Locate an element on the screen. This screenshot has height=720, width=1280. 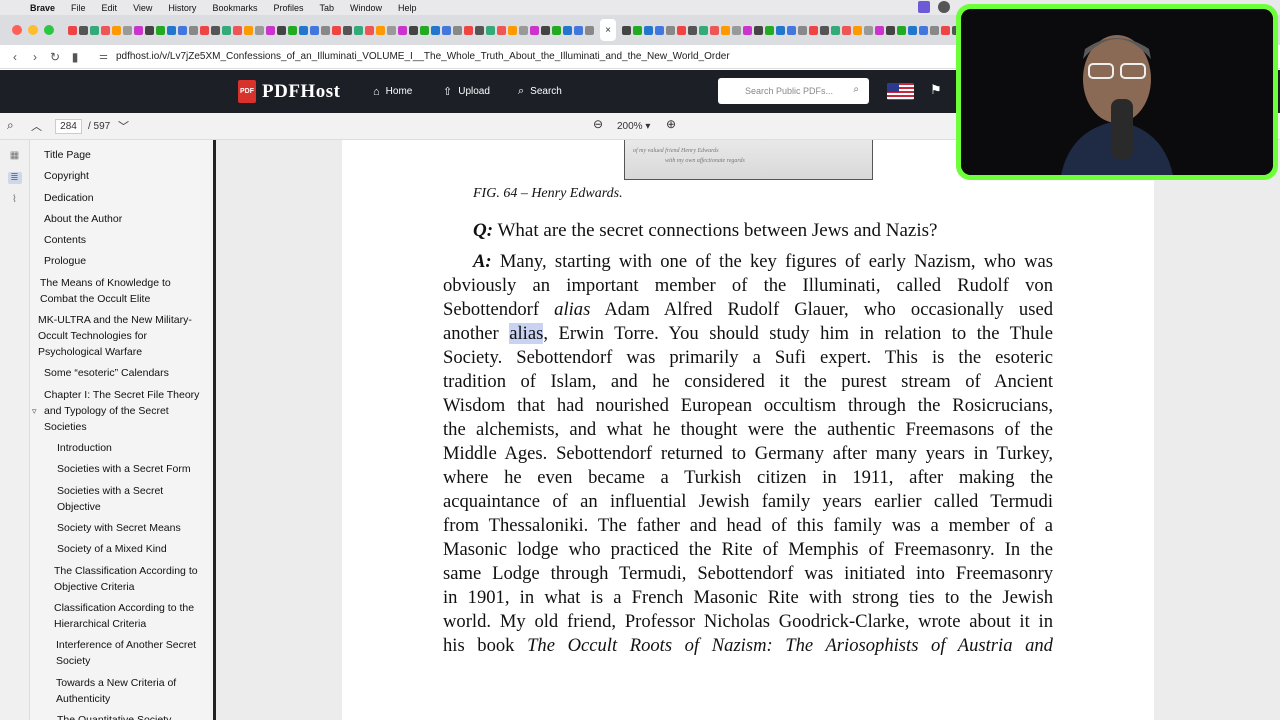
outline-item: Hierarchical Criteria is located at coordinates (100, 624).